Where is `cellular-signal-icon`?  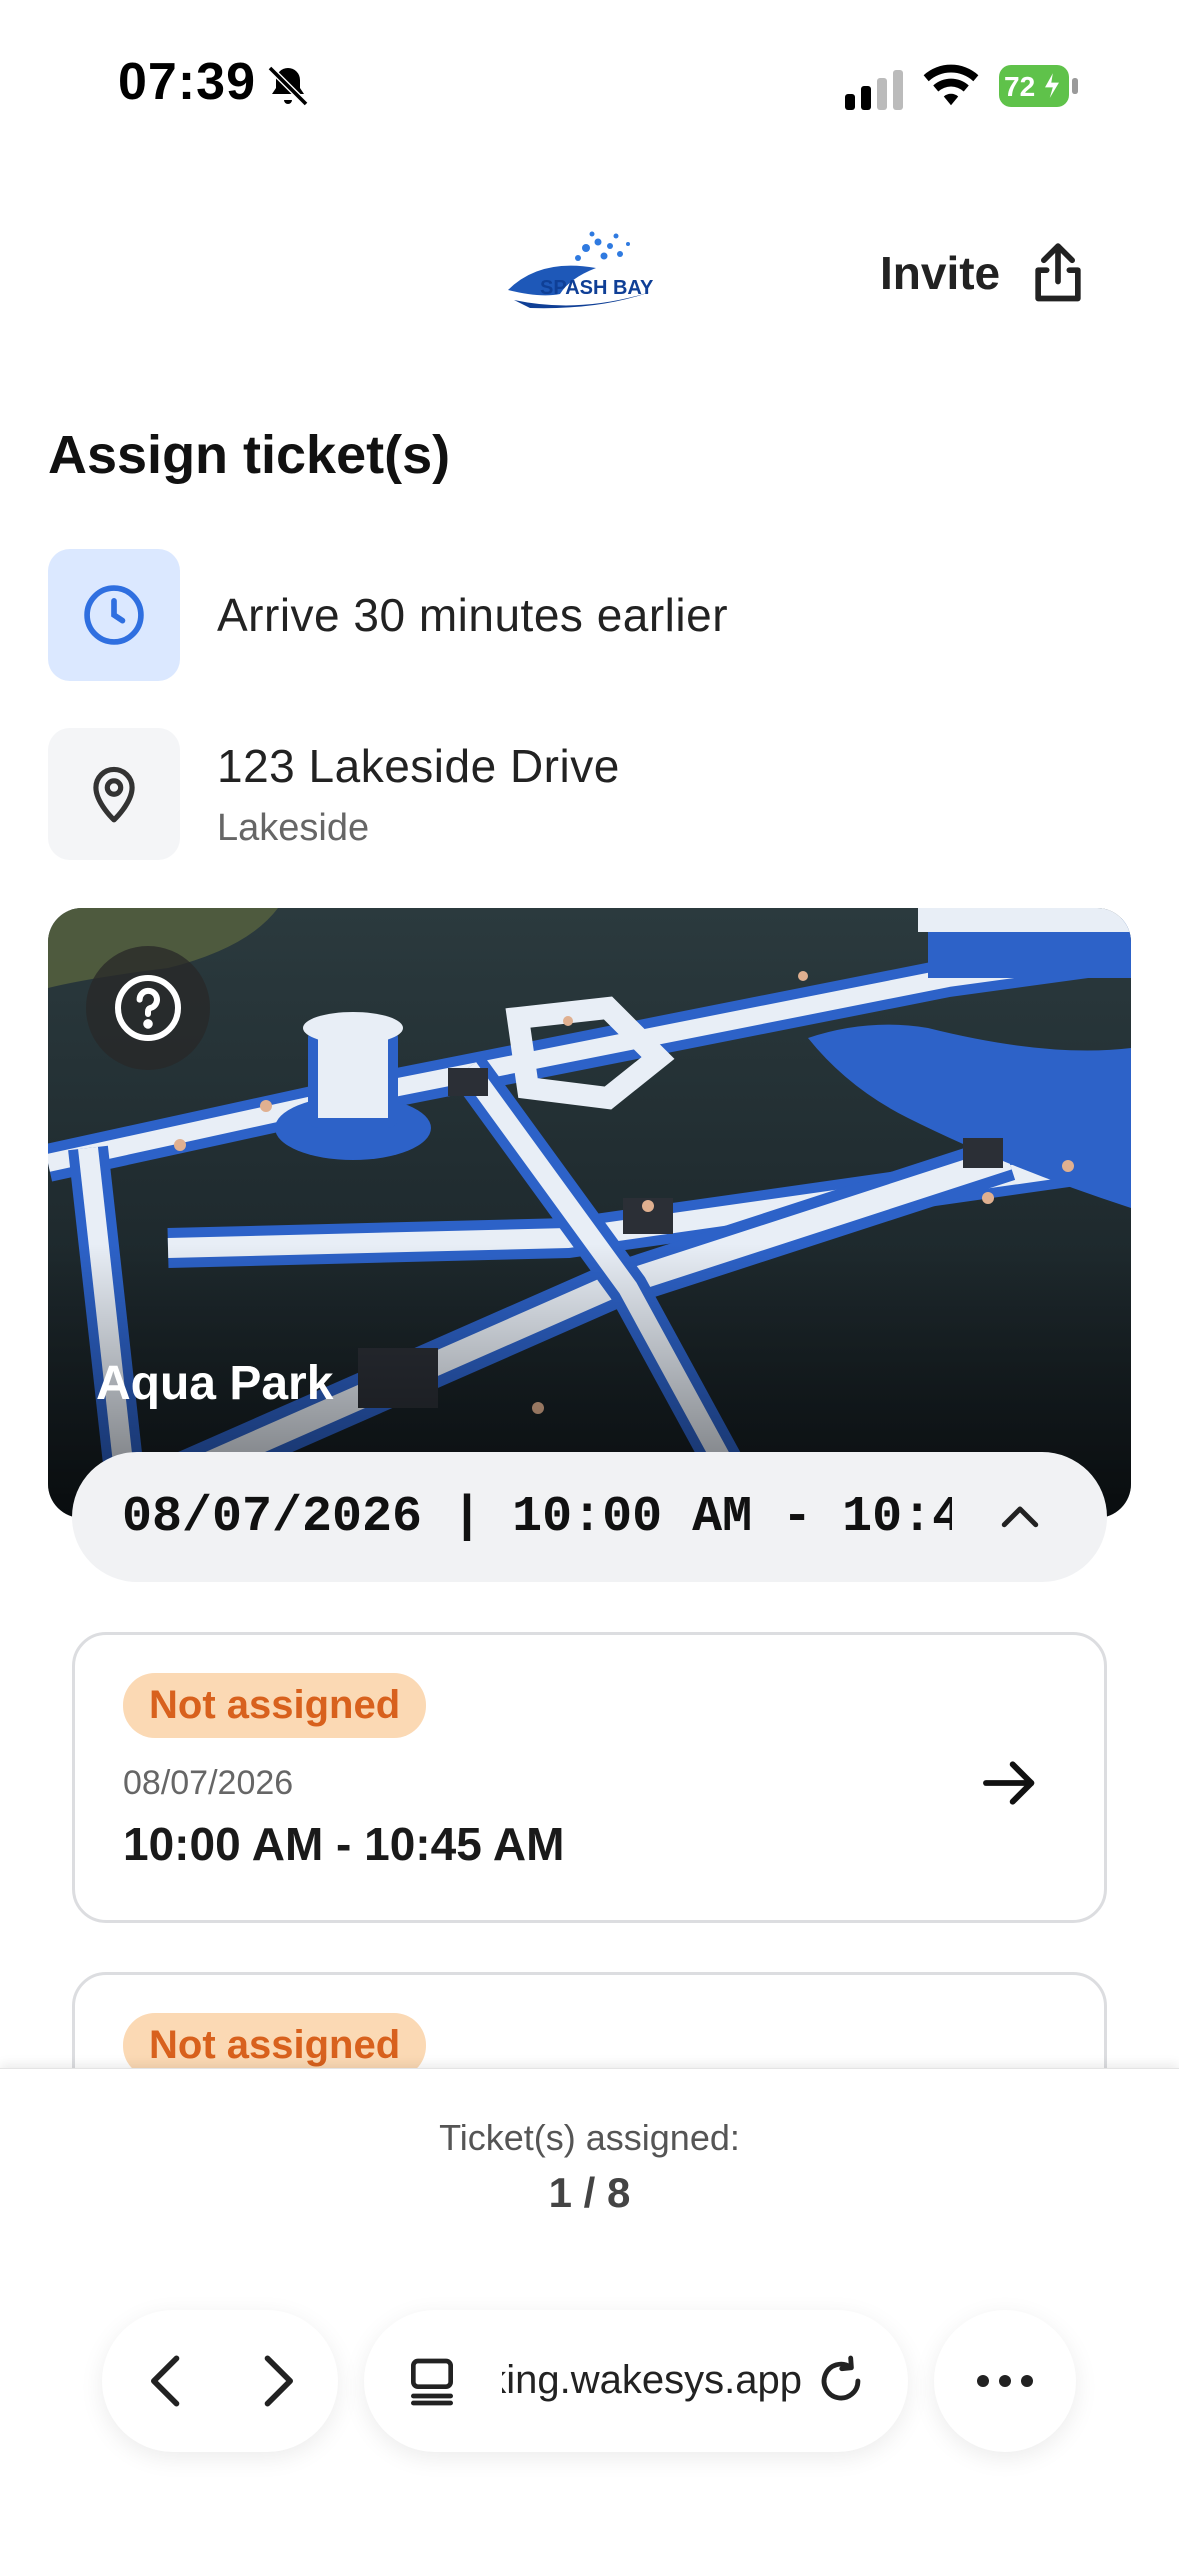 cellular-signal-icon is located at coordinates (874, 90).